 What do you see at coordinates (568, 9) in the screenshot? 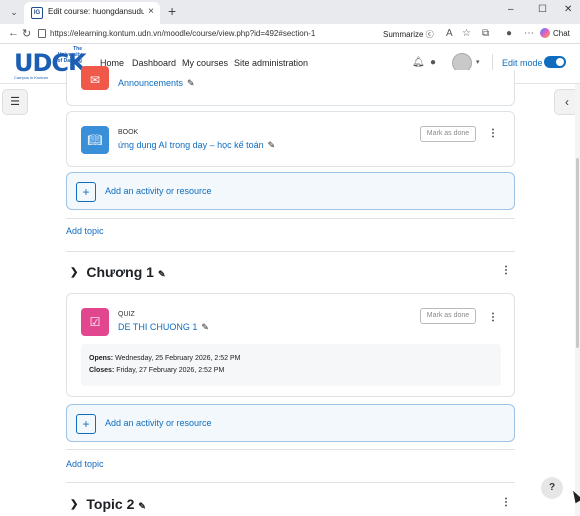
I see `close-window-button: ✕` at bounding box center [568, 9].